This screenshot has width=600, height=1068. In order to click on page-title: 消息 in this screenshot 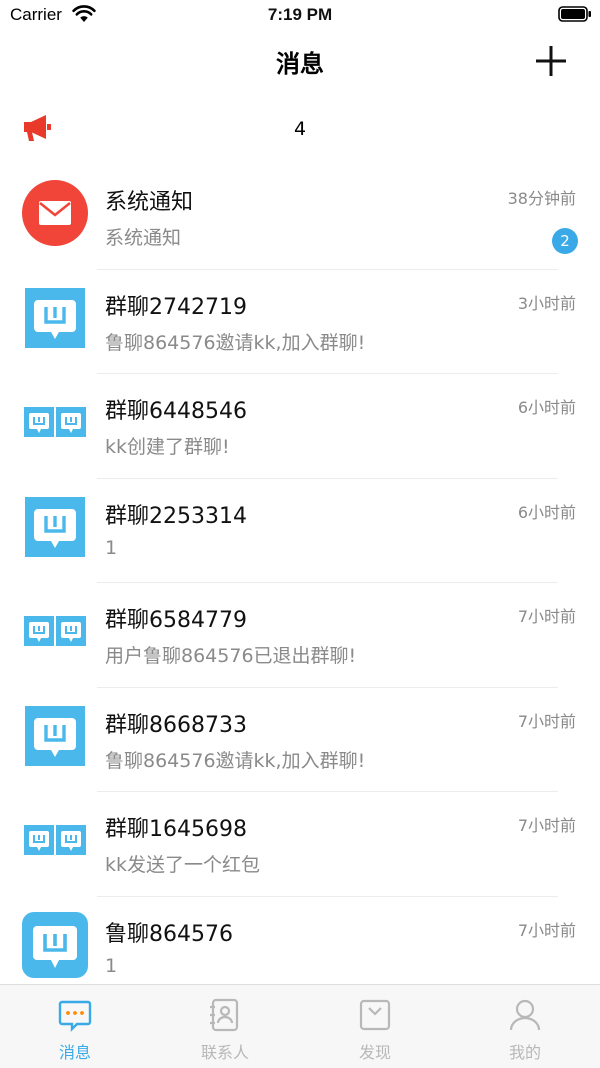, I will do `click(300, 64)`.